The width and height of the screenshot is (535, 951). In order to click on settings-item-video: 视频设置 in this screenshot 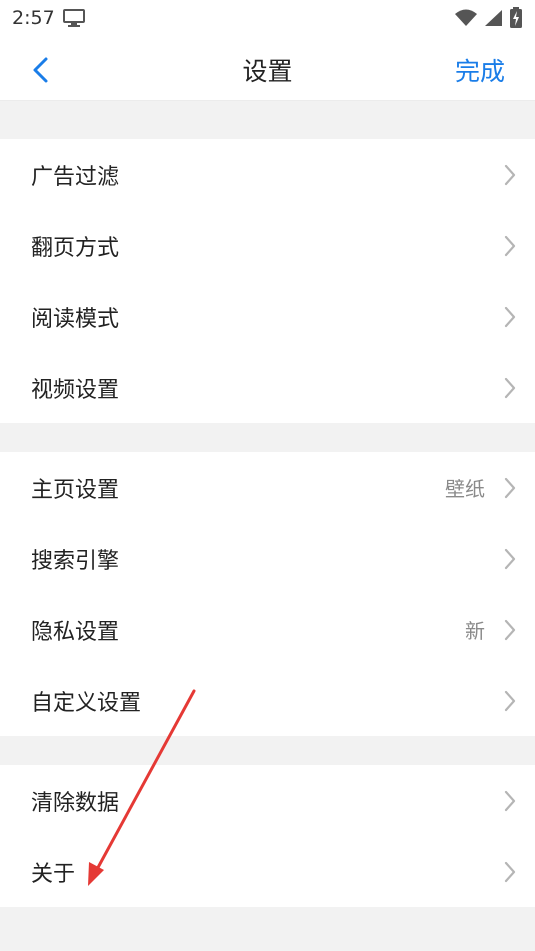, I will do `click(267, 387)`.